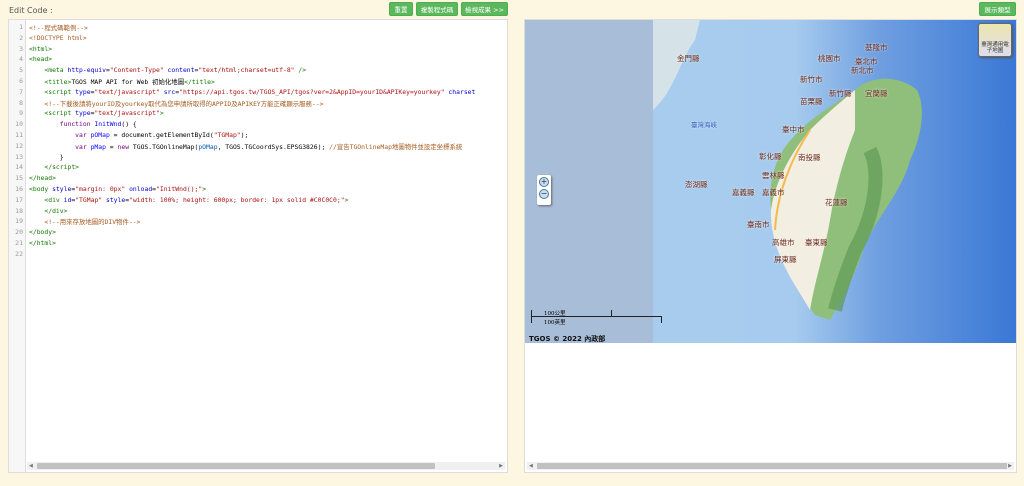 The height and width of the screenshot is (486, 1024). I want to click on line-number: 1, so click(21, 27).